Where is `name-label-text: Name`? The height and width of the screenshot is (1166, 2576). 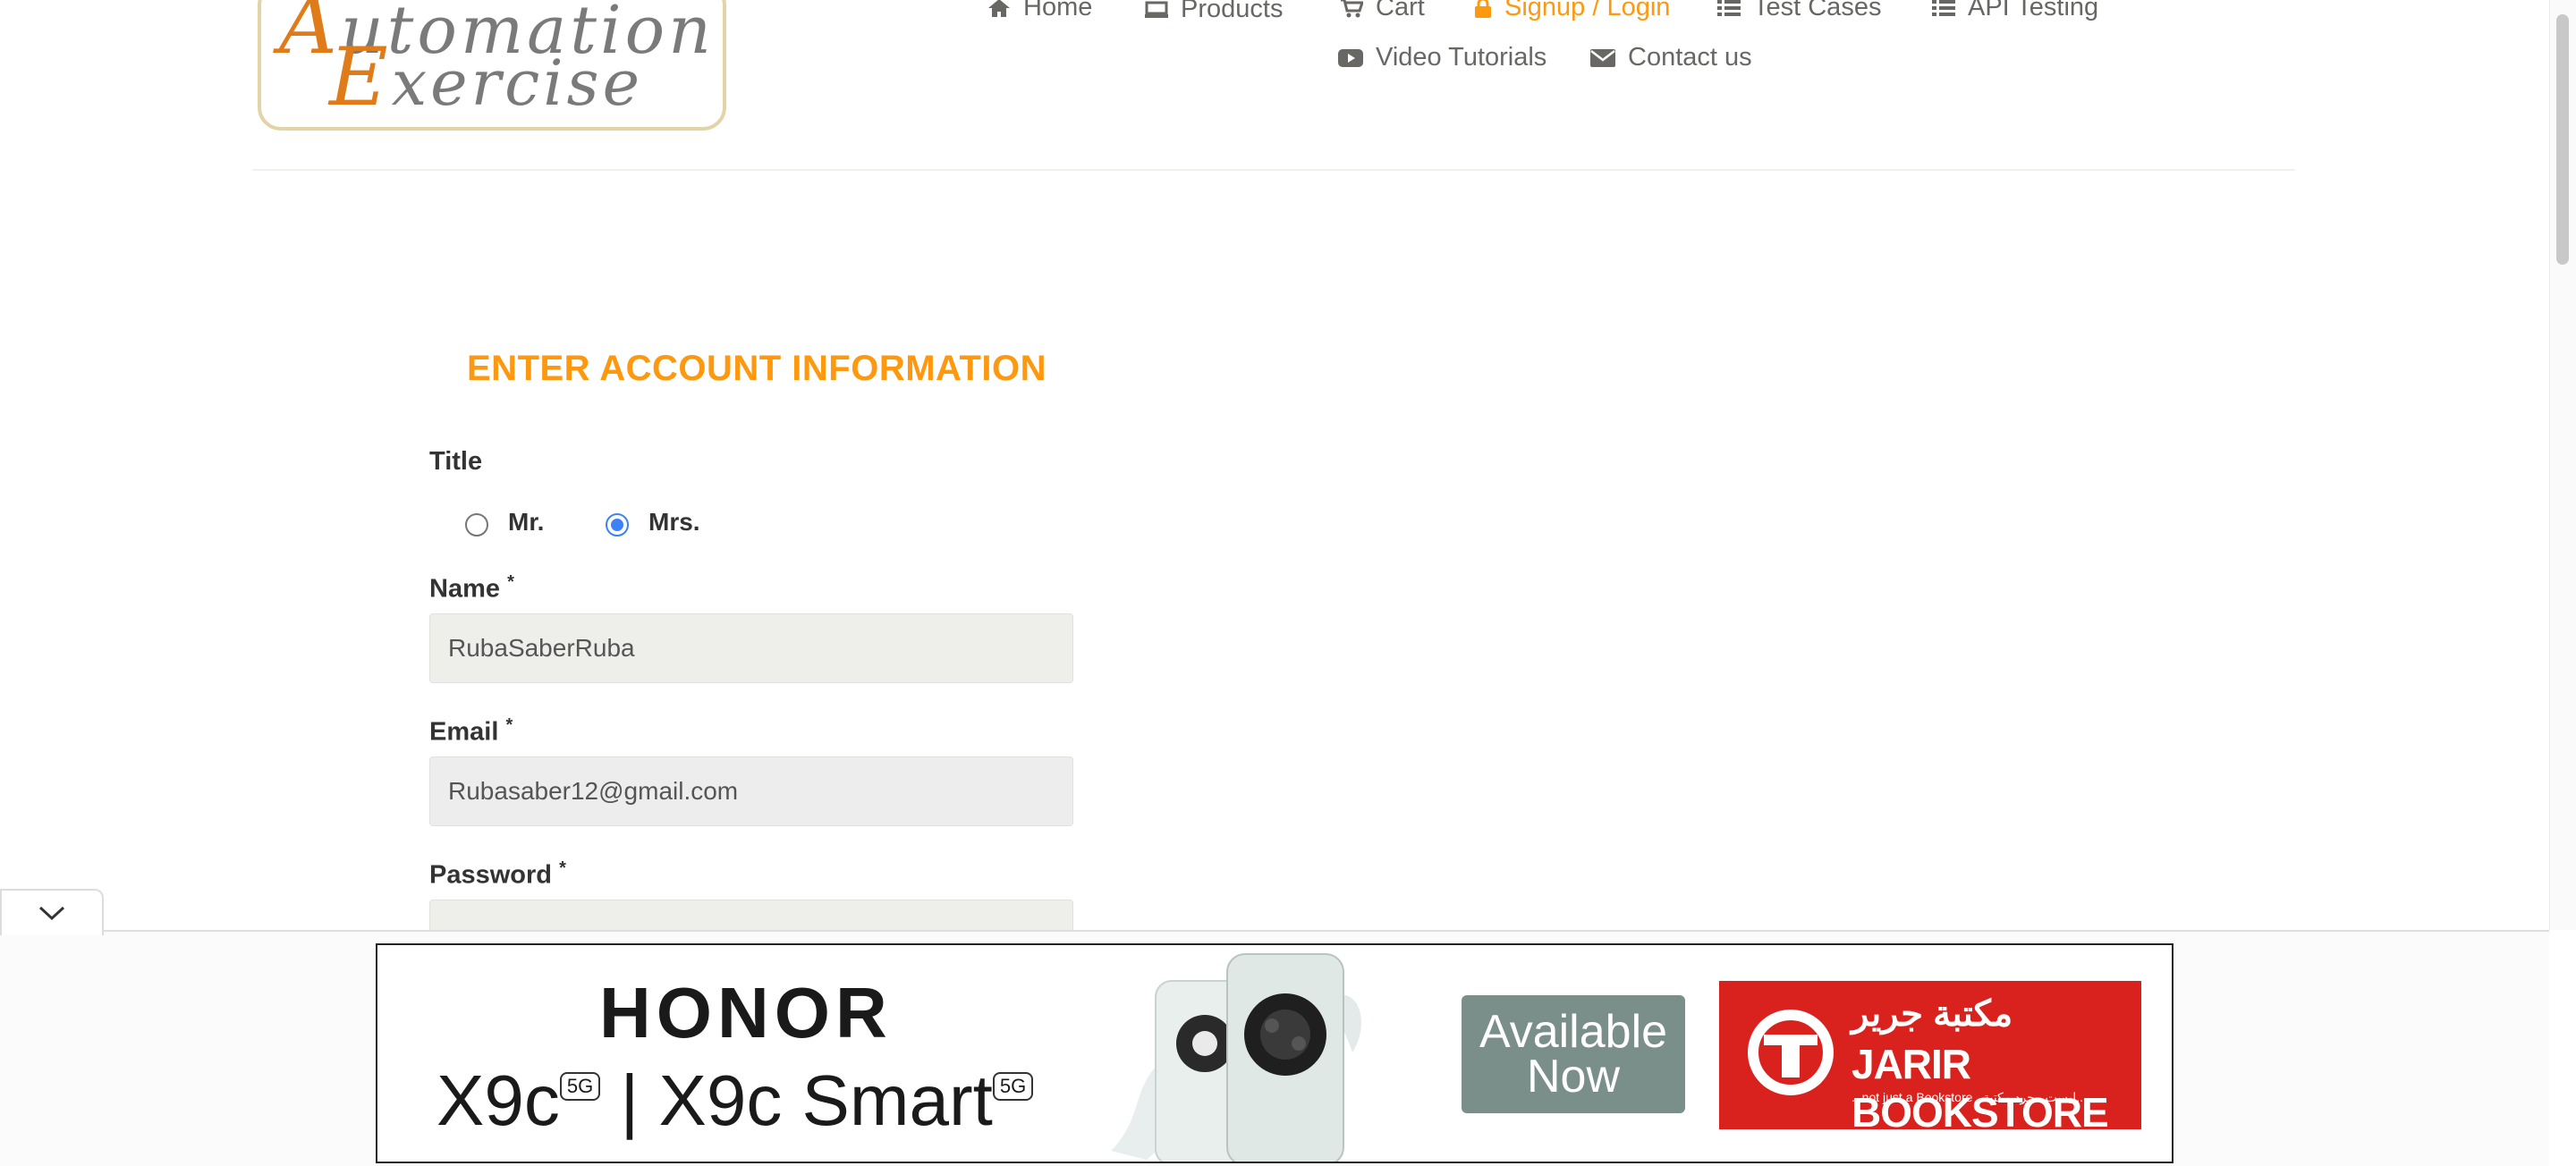
name-label-text: Name is located at coordinates (464, 589).